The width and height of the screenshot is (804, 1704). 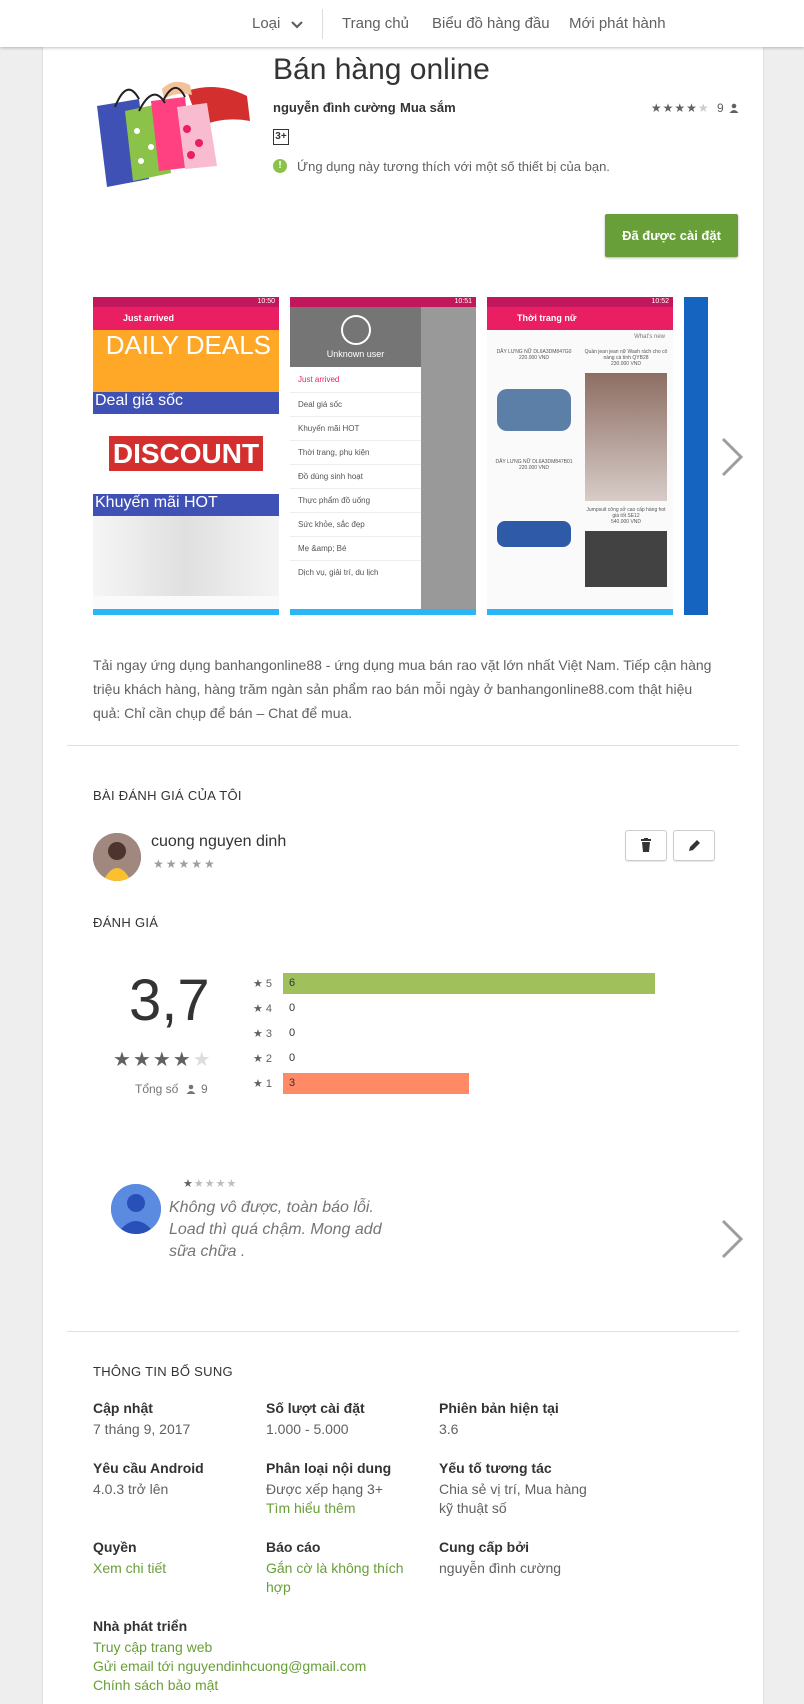 I want to click on developer-website-link: Truy cập trang web, so click(x=293, y=1647).